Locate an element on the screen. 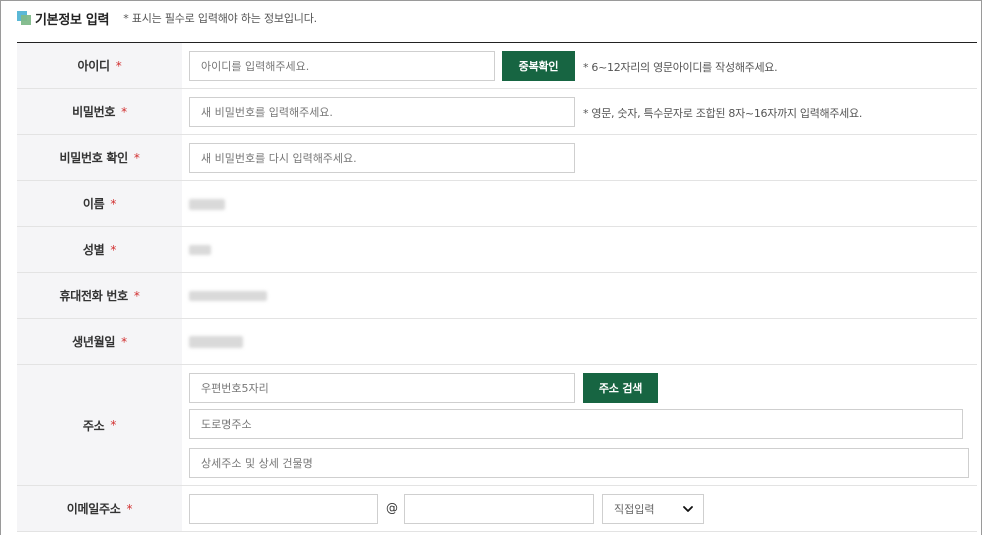  row-email: 이메일주소 * @ 직접입력 is located at coordinates (497, 509).